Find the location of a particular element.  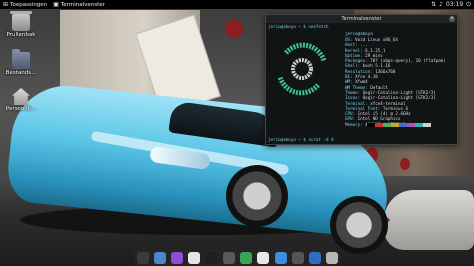

system-info-key: Host: is located at coordinates (353, 45).